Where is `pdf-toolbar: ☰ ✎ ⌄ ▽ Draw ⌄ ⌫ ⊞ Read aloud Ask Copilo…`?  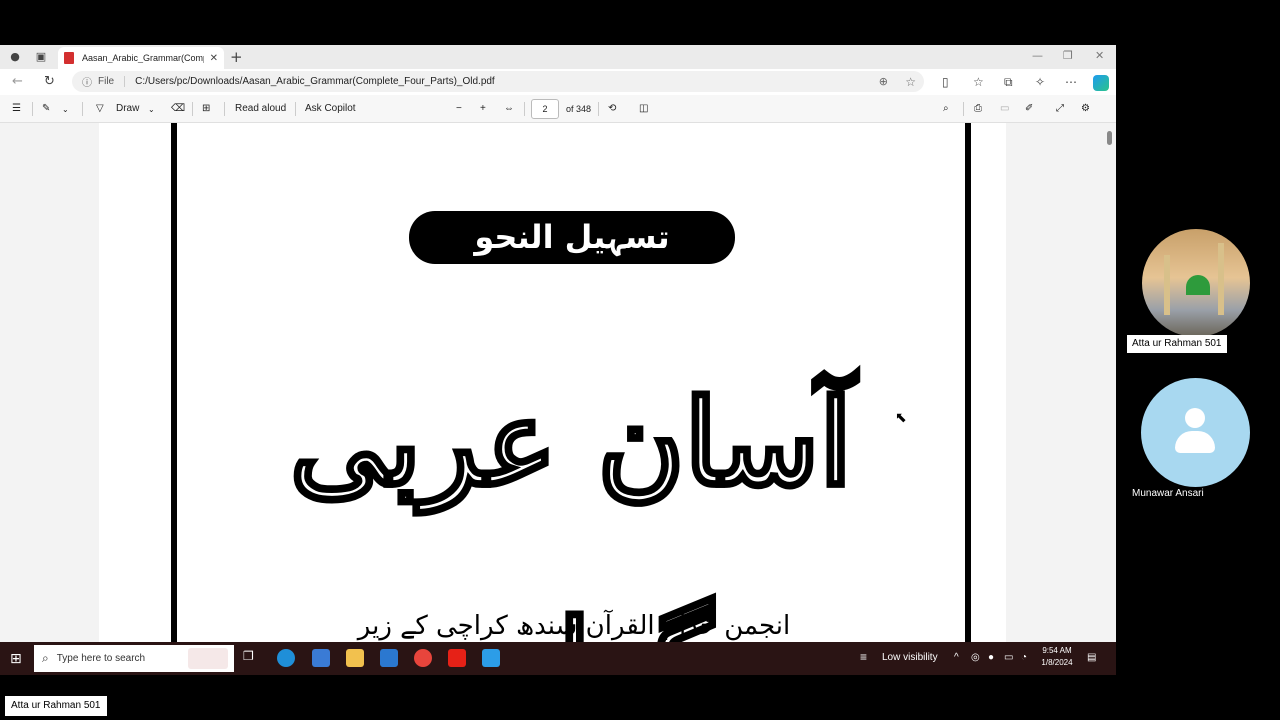 pdf-toolbar: ☰ ✎ ⌄ ▽ Draw ⌄ ⌫ ⊞ Read aloud Ask Copilo… is located at coordinates (558, 109).